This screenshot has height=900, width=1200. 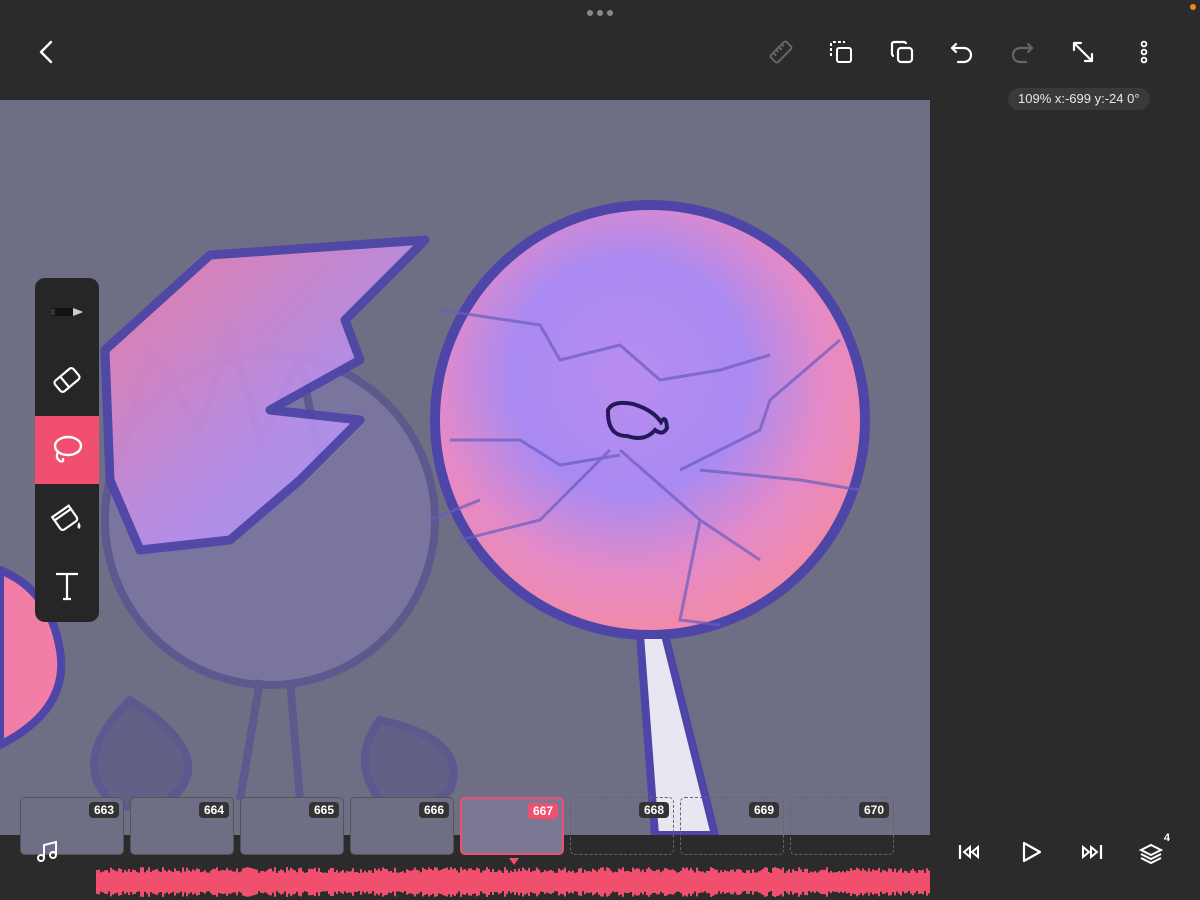 I want to click on skip-to-end-button, so click(x=1091, y=852).